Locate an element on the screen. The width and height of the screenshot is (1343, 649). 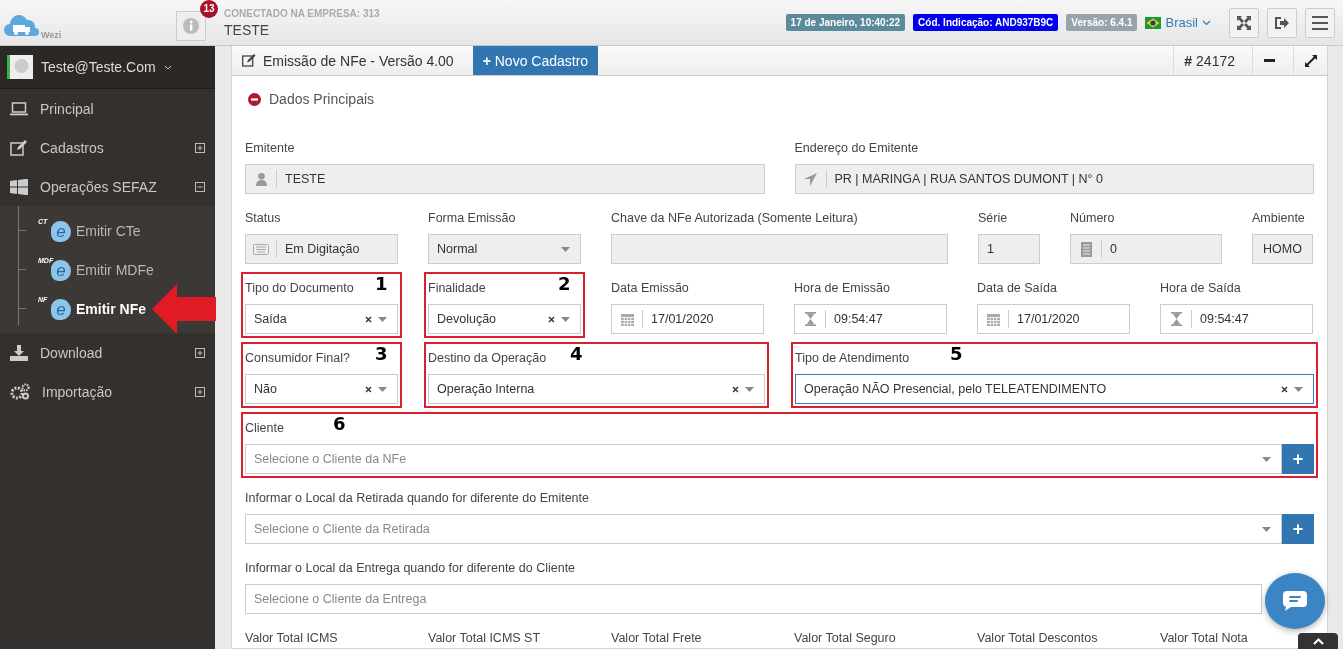
field-label: Data Emissão is located at coordinates (650, 288).